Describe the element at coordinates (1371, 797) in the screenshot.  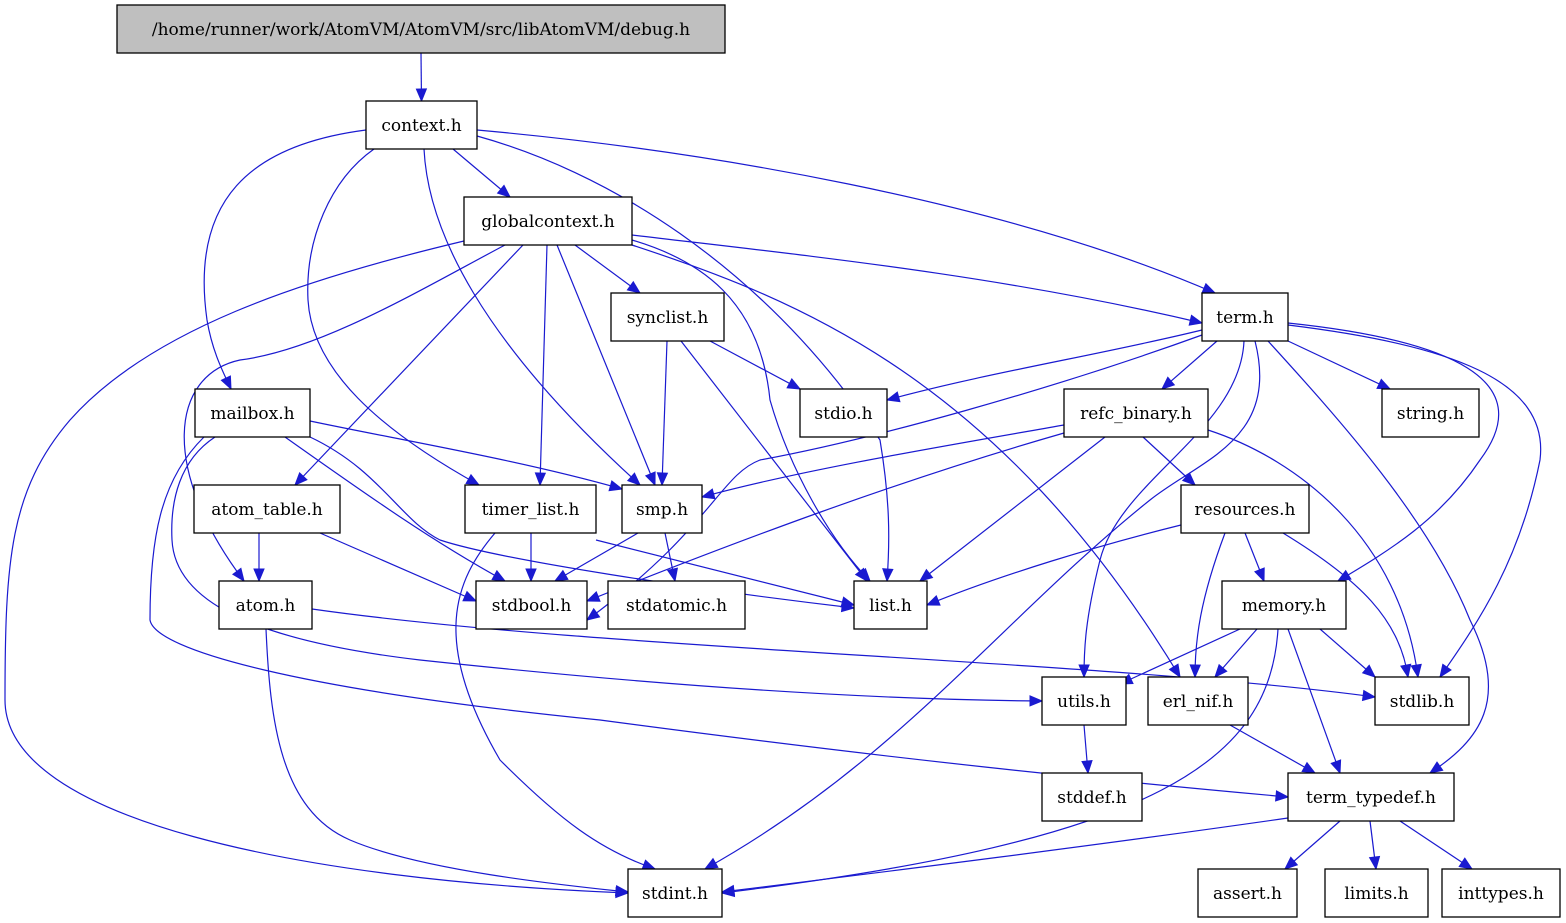
I see `node-term-typedef: term_typedef.h` at that location.